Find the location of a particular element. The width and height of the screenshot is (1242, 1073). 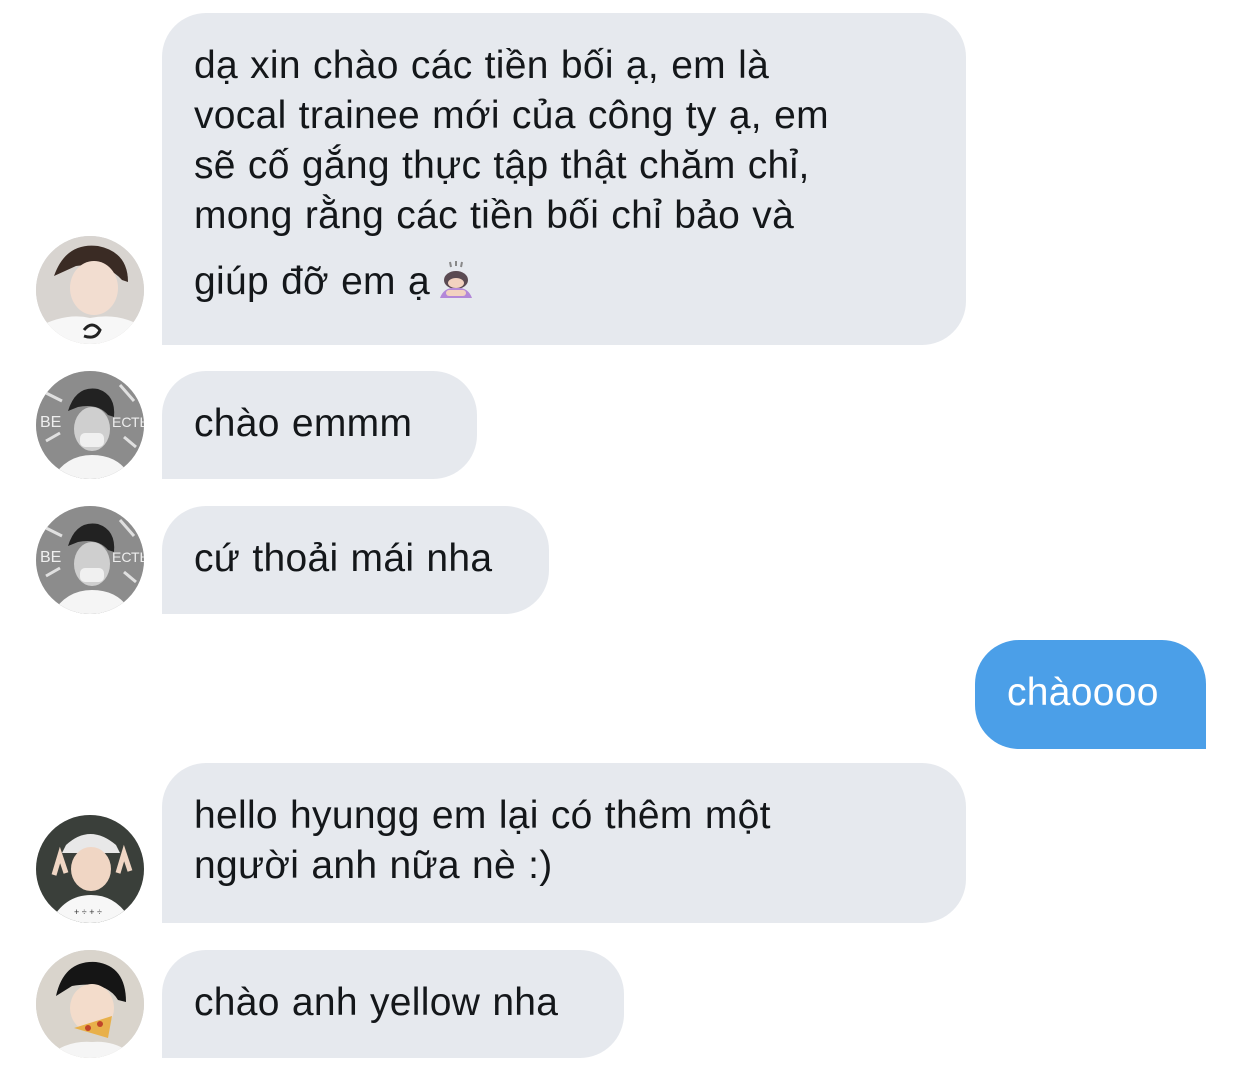

message-bubble: cứ thoải mái nha is located at coordinates (355, 560).